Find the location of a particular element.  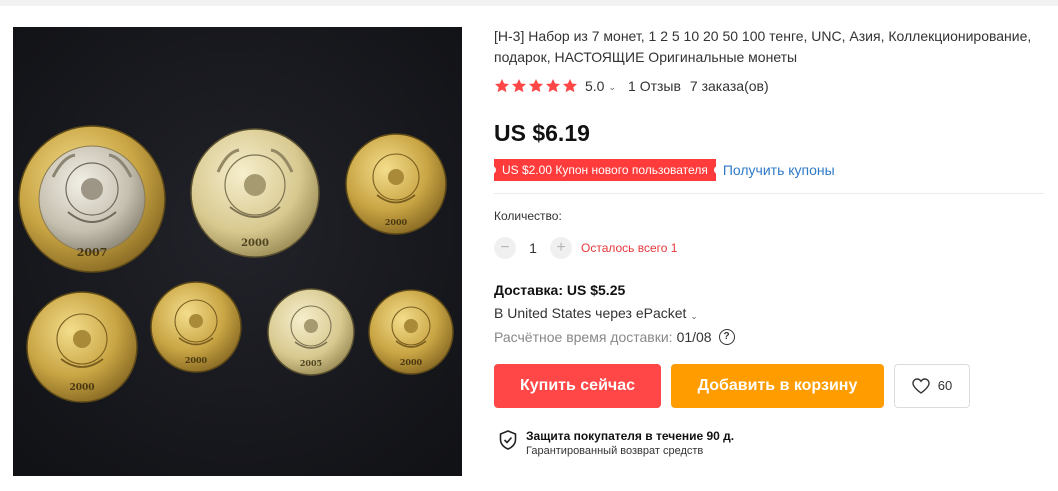

coin-100-tenge: 2007 is located at coordinates (92, 199).